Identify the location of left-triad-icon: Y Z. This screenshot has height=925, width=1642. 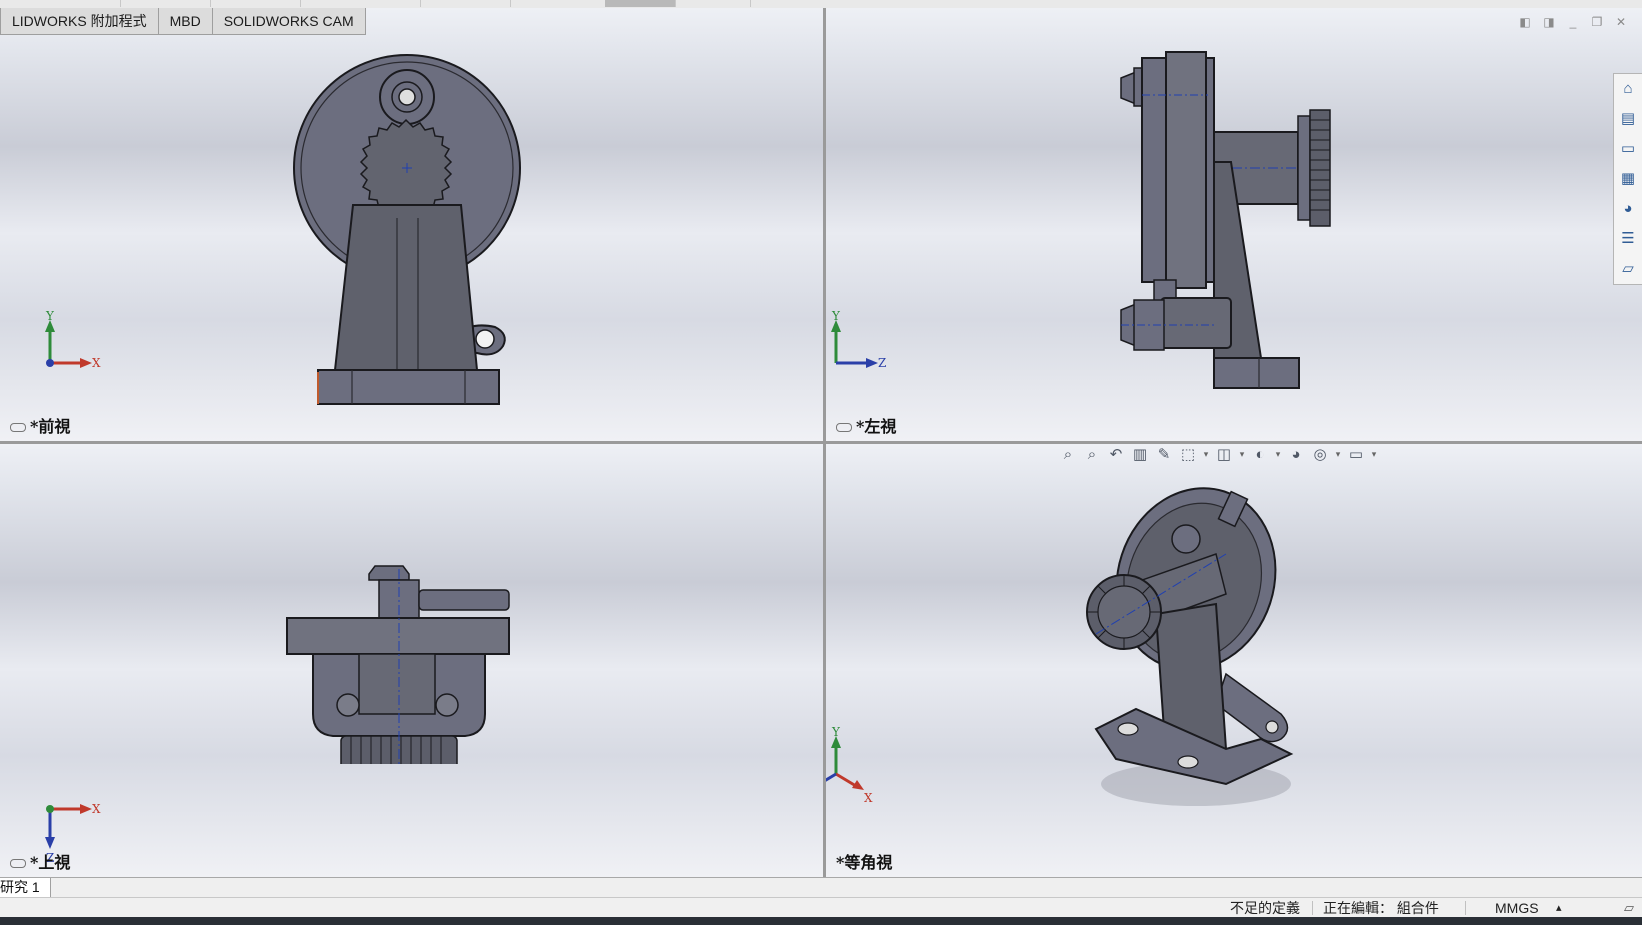
(858, 339).